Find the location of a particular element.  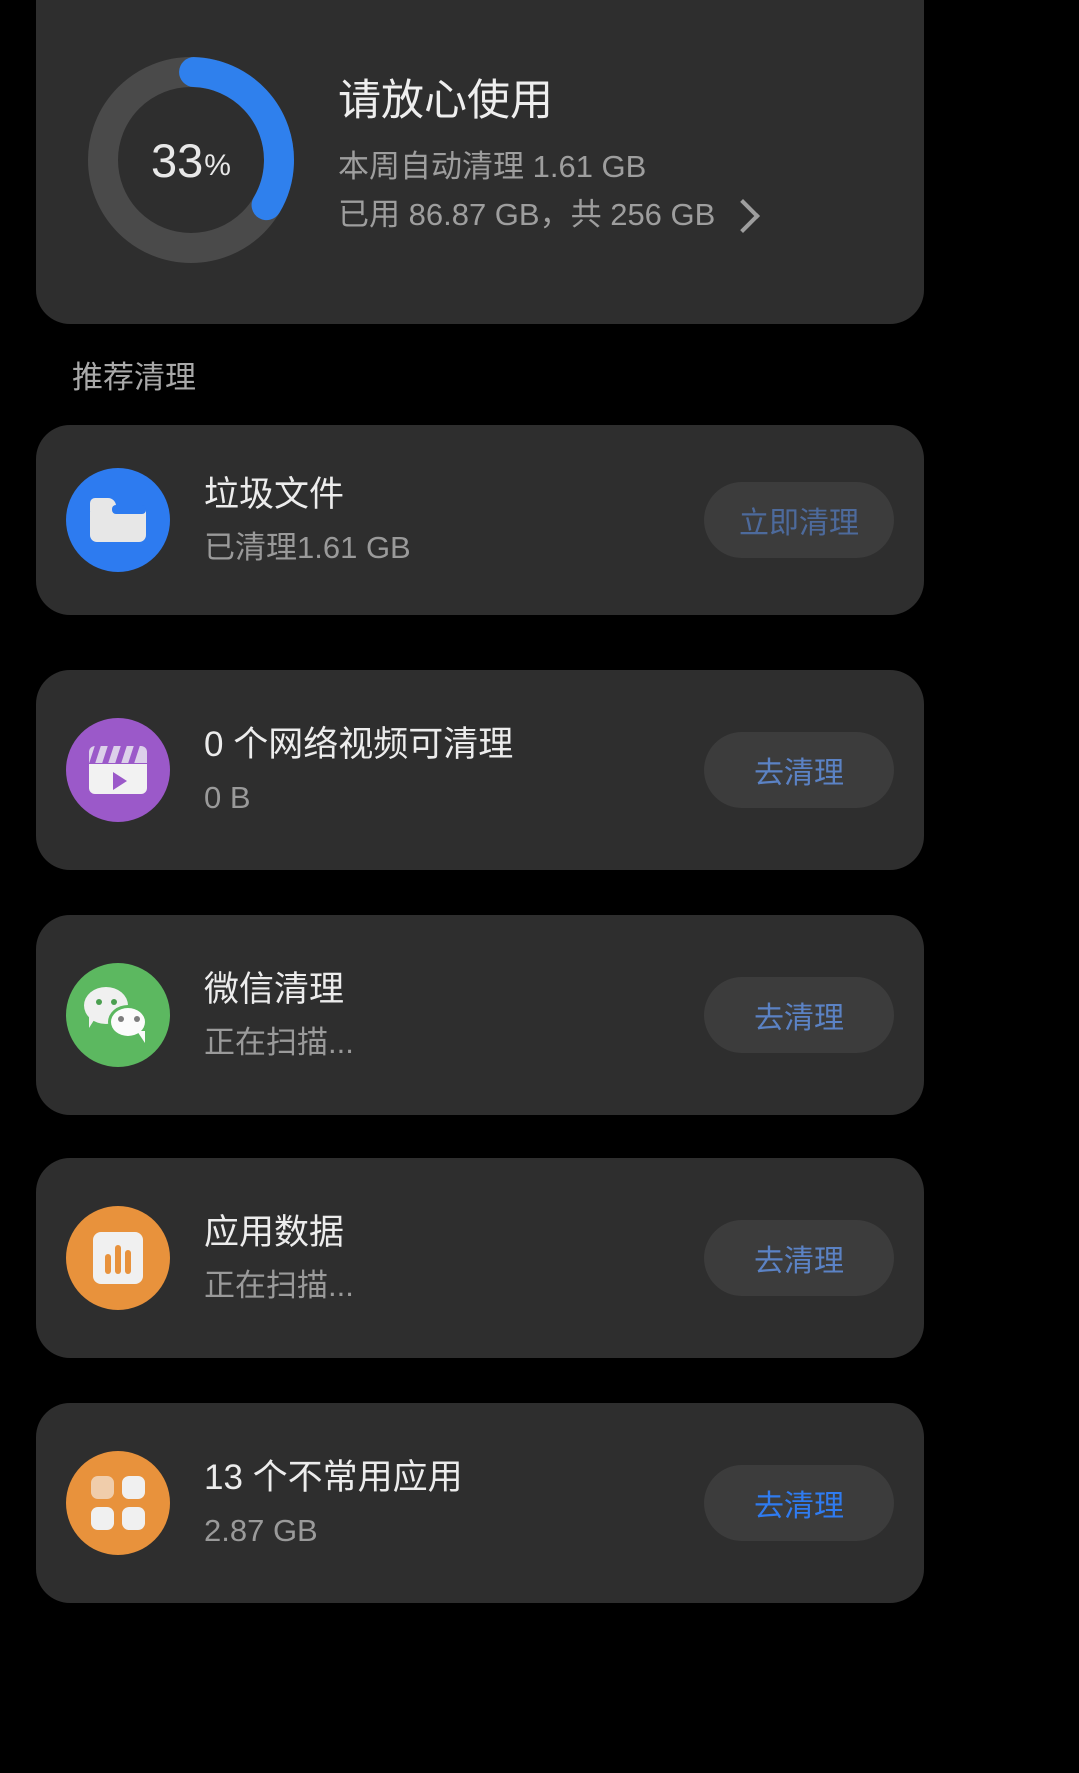

rec-card-unused-apps: 13 个不常用应用 2.87 GB 去清理 is located at coordinates (480, 1503).